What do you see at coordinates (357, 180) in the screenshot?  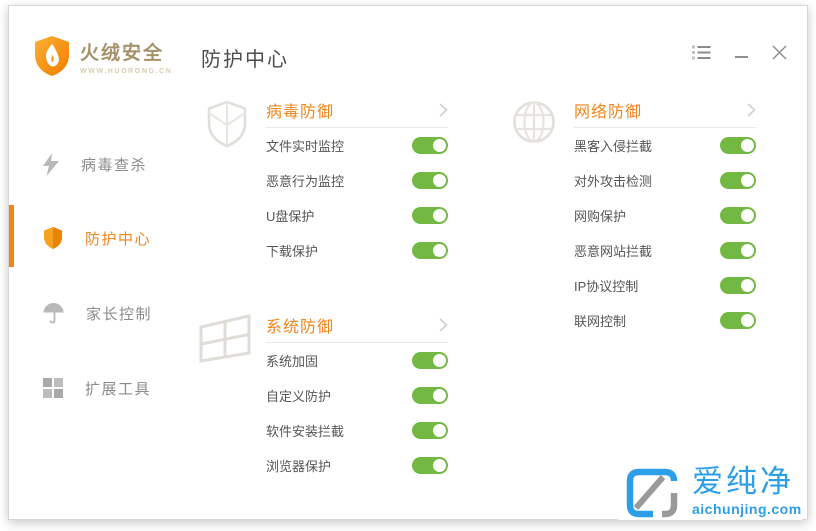 I see `protection-row: 恶意行为监控` at bounding box center [357, 180].